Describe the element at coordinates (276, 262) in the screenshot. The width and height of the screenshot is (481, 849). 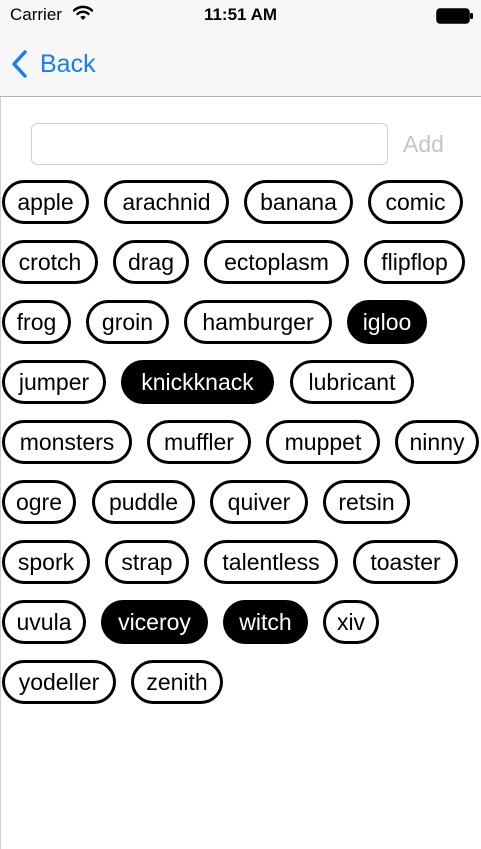
I see `tag: ectoplasm` at that location.